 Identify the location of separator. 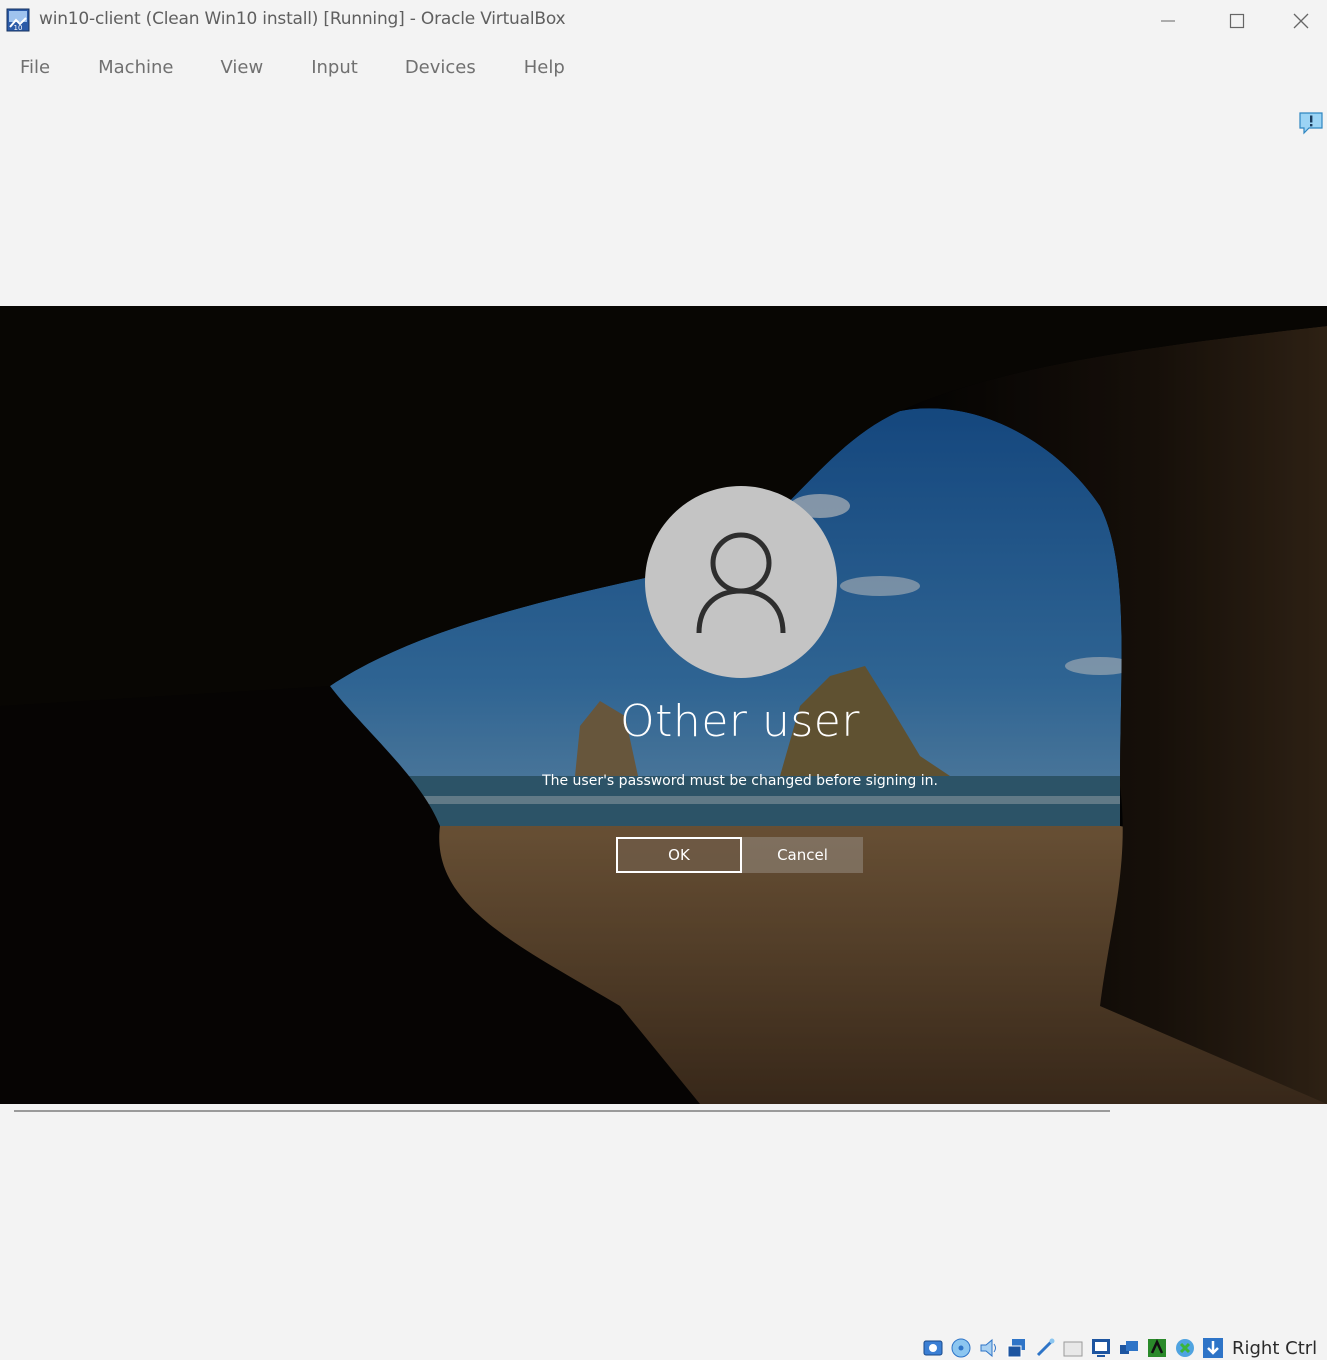
(562, 1111).